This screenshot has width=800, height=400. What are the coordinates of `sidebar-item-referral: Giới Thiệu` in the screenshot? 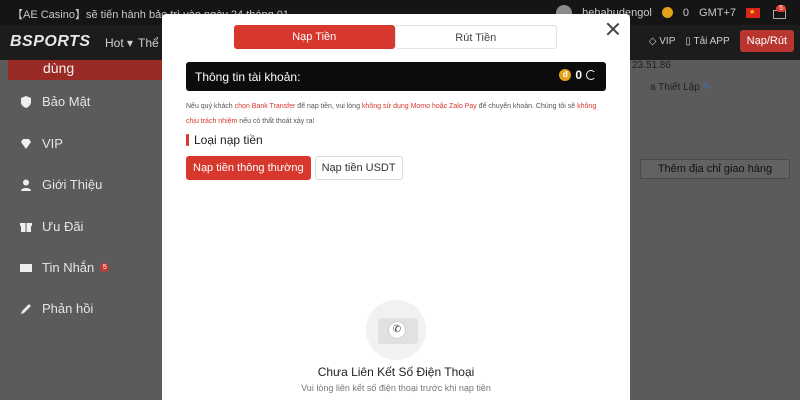 It's located at (61, 184).